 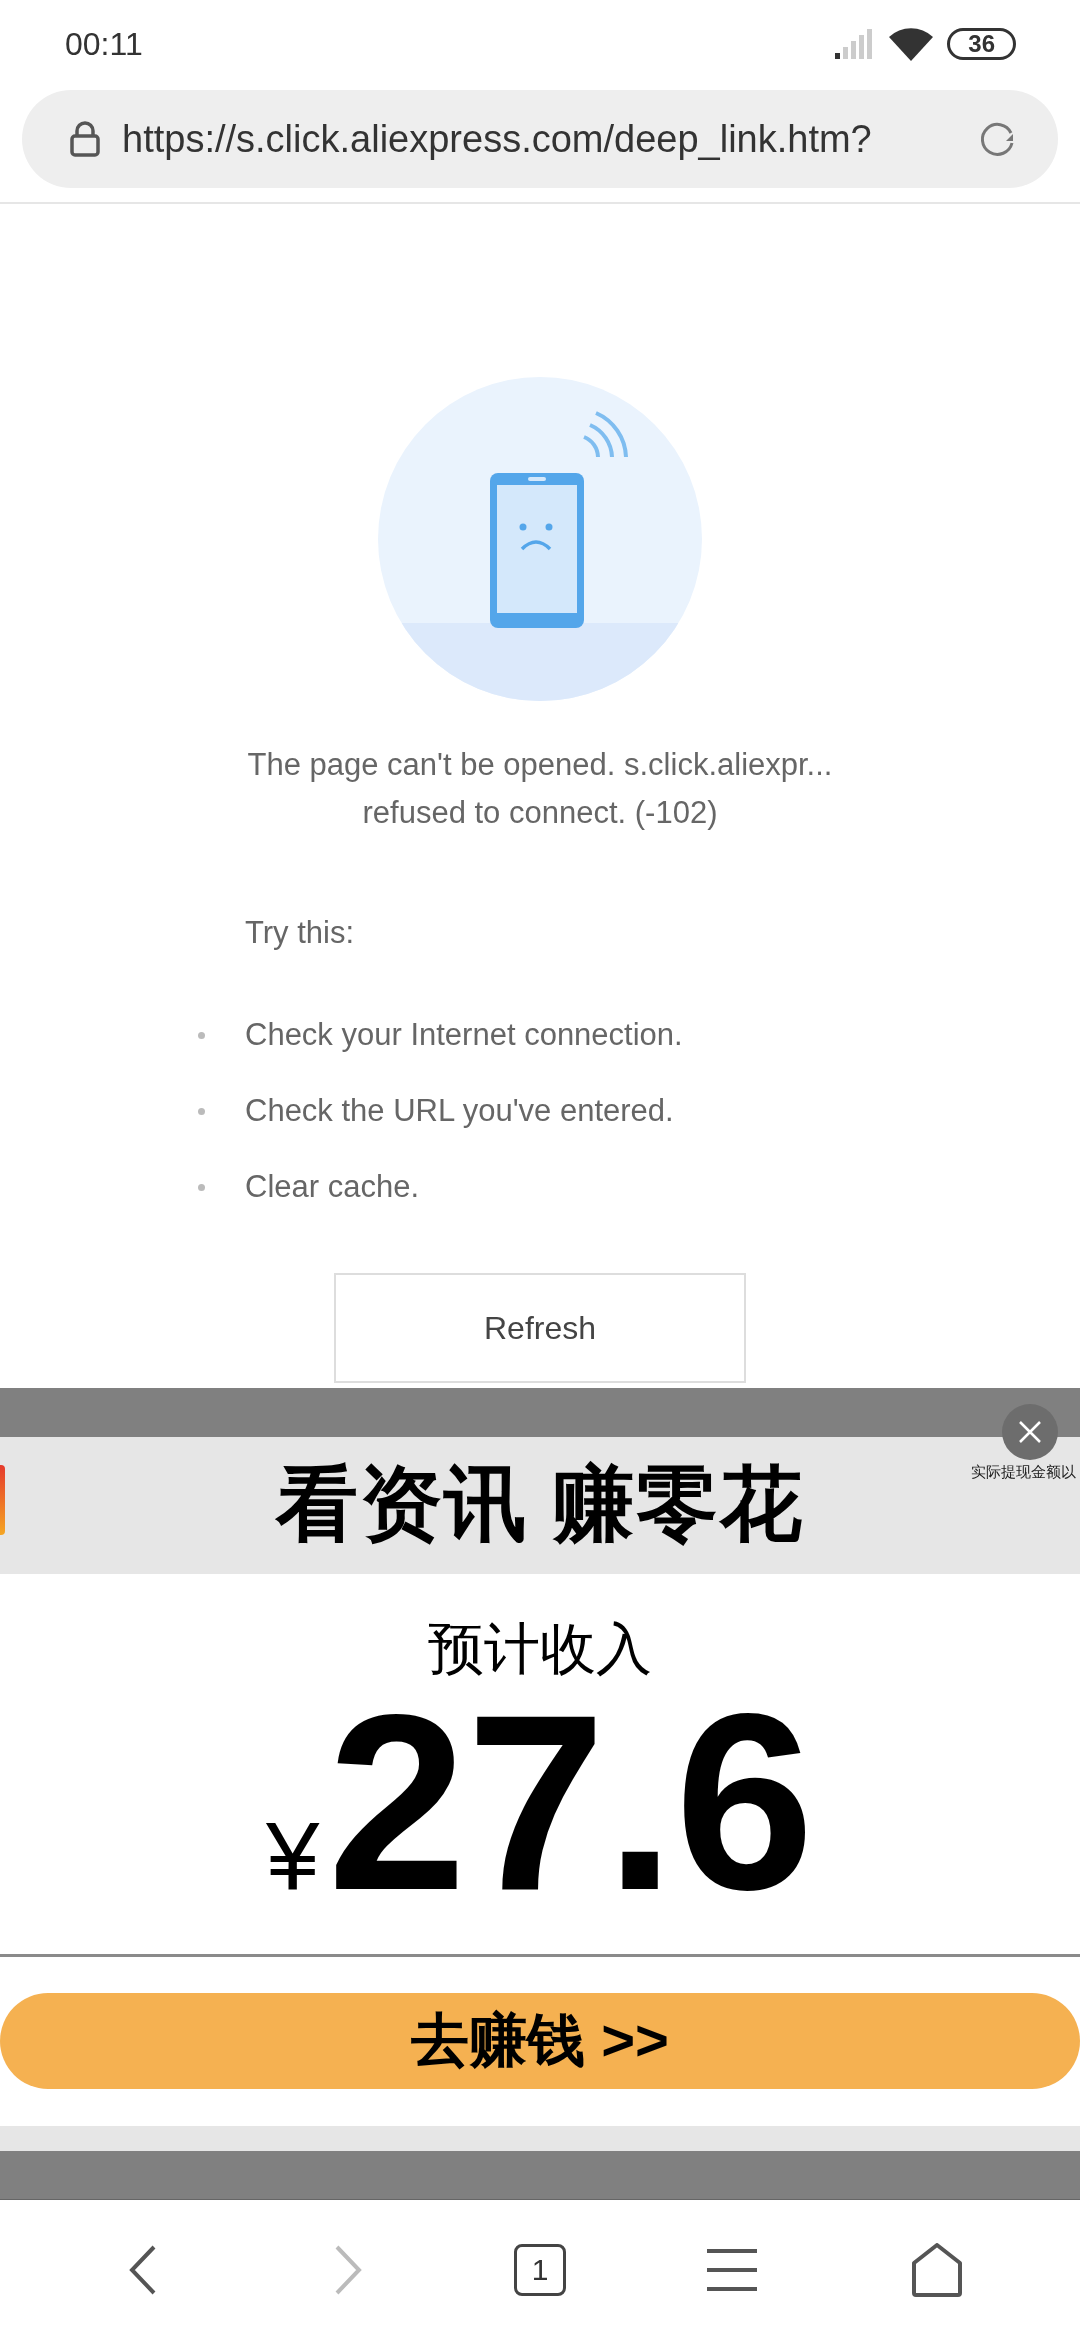 What do you see at coordinates (104, 44) in the screenshot?
I see `status-time: 00:11` at bounding box center [104, 44].